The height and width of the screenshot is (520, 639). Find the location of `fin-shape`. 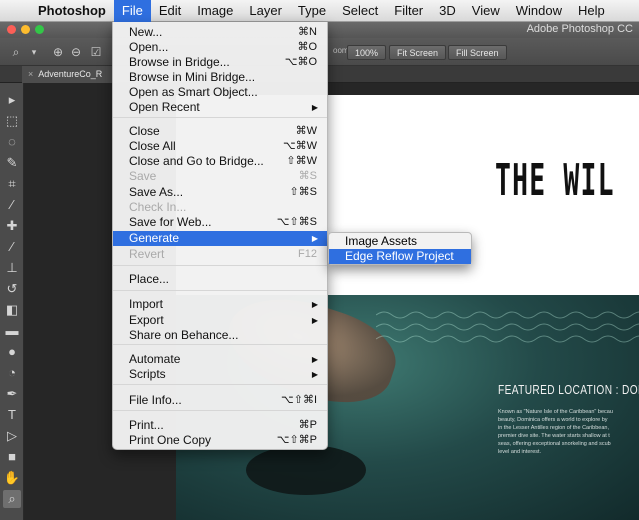

fin-shape is located at coordinates (306, 470).